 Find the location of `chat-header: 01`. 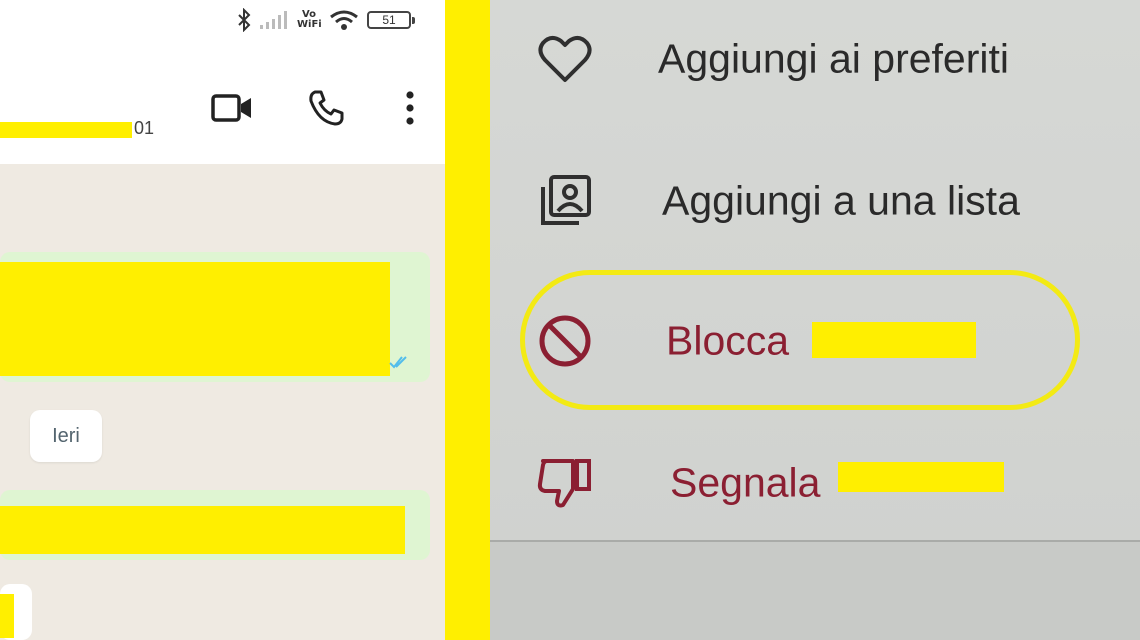

chat-header: 01 is located at coordinates (222, 108).